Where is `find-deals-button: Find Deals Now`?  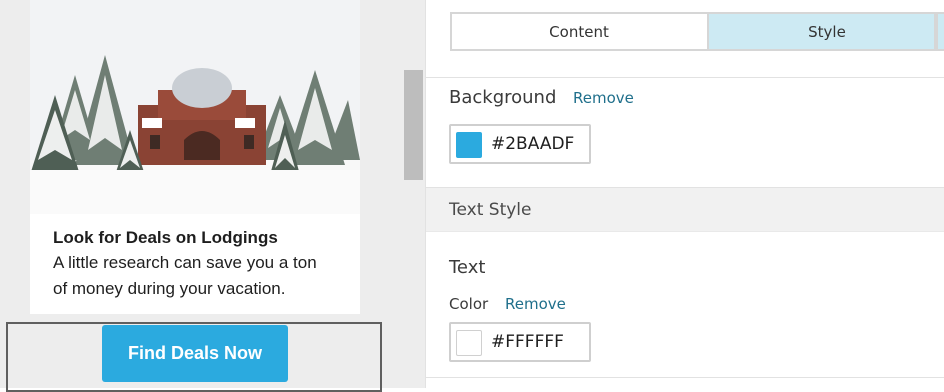 find-deals-button: Find Deals Now is located at coordinates (195, 353).